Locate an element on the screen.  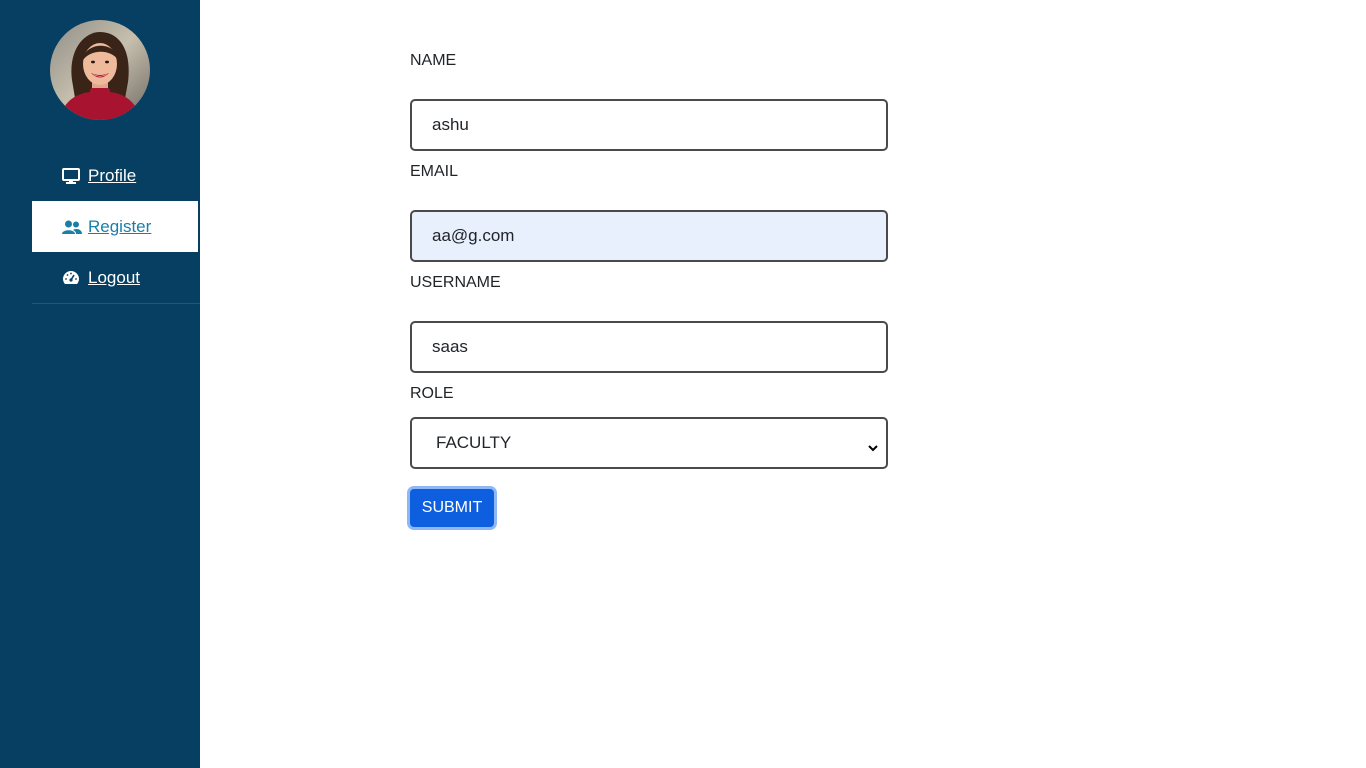
avatar-image is located at coordinates (100, 70).